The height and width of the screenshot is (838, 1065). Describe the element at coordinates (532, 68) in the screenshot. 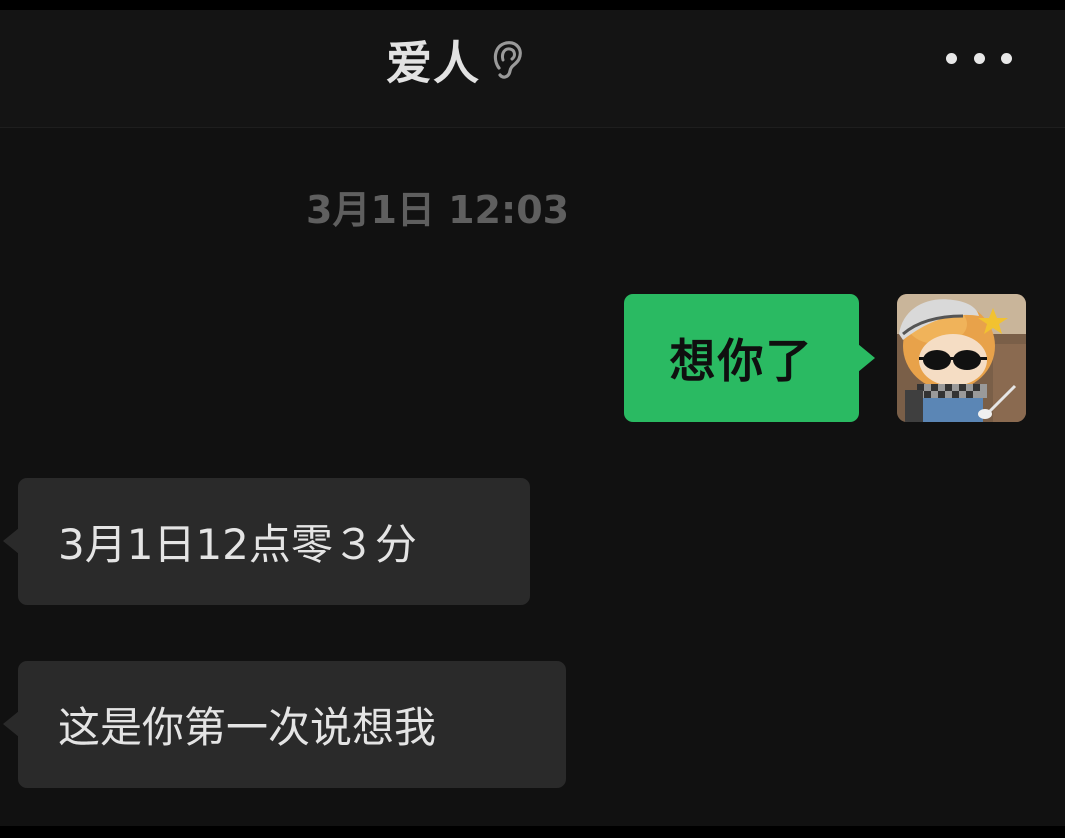

I see `chat-header` at that location.